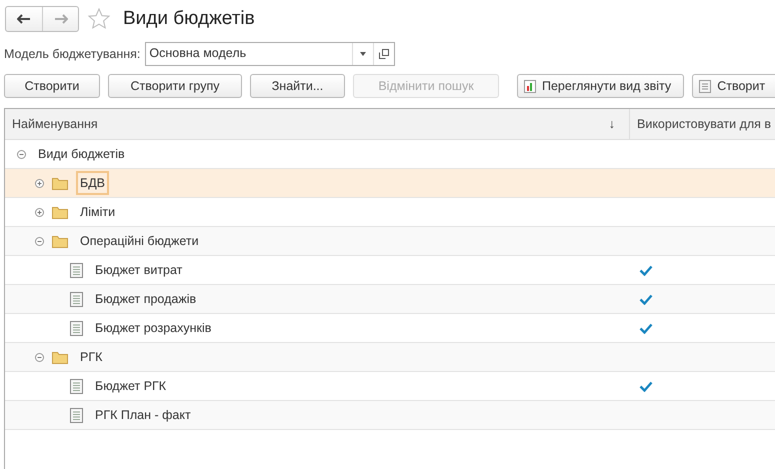  What do you see at coordinates (363, 54) in the screenshot?
I see `dropdown-caret-icon` at bounding box center [363, 54].